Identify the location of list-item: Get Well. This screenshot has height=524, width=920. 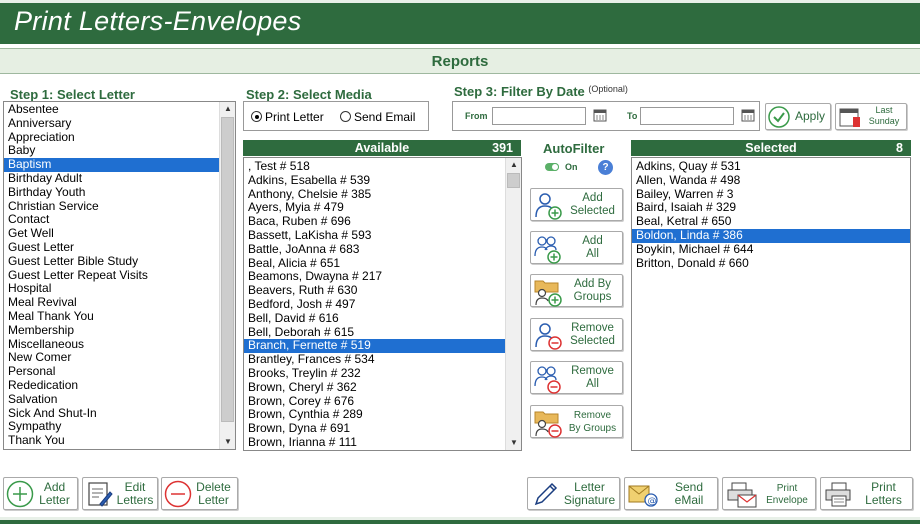
(119, 233).